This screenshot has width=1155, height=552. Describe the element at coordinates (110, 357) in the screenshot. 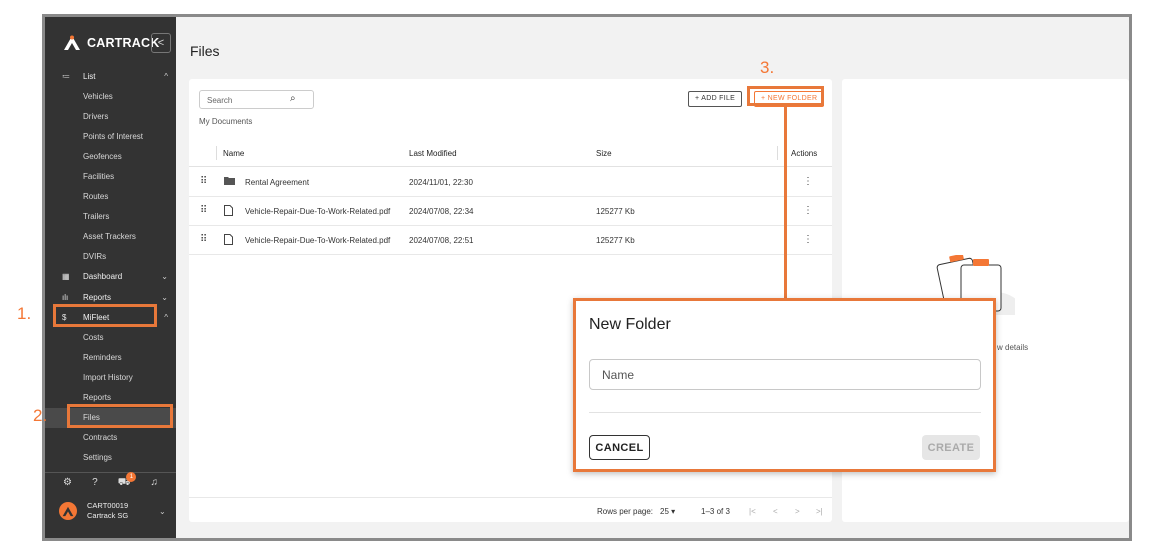

I see `sidebar-item-reminders: Reminders` at that location.